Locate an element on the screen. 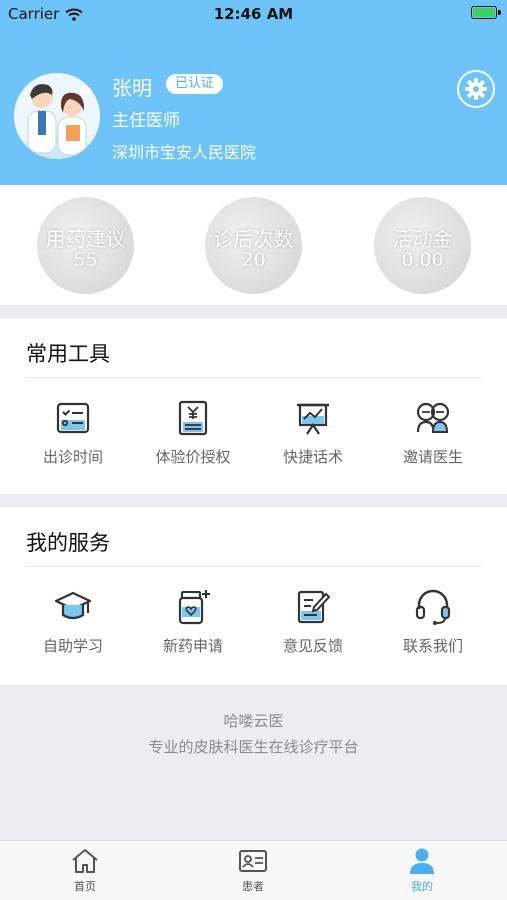 The image size is (507, 900). tab-label: 患者 is located at coordinates (253, 886).